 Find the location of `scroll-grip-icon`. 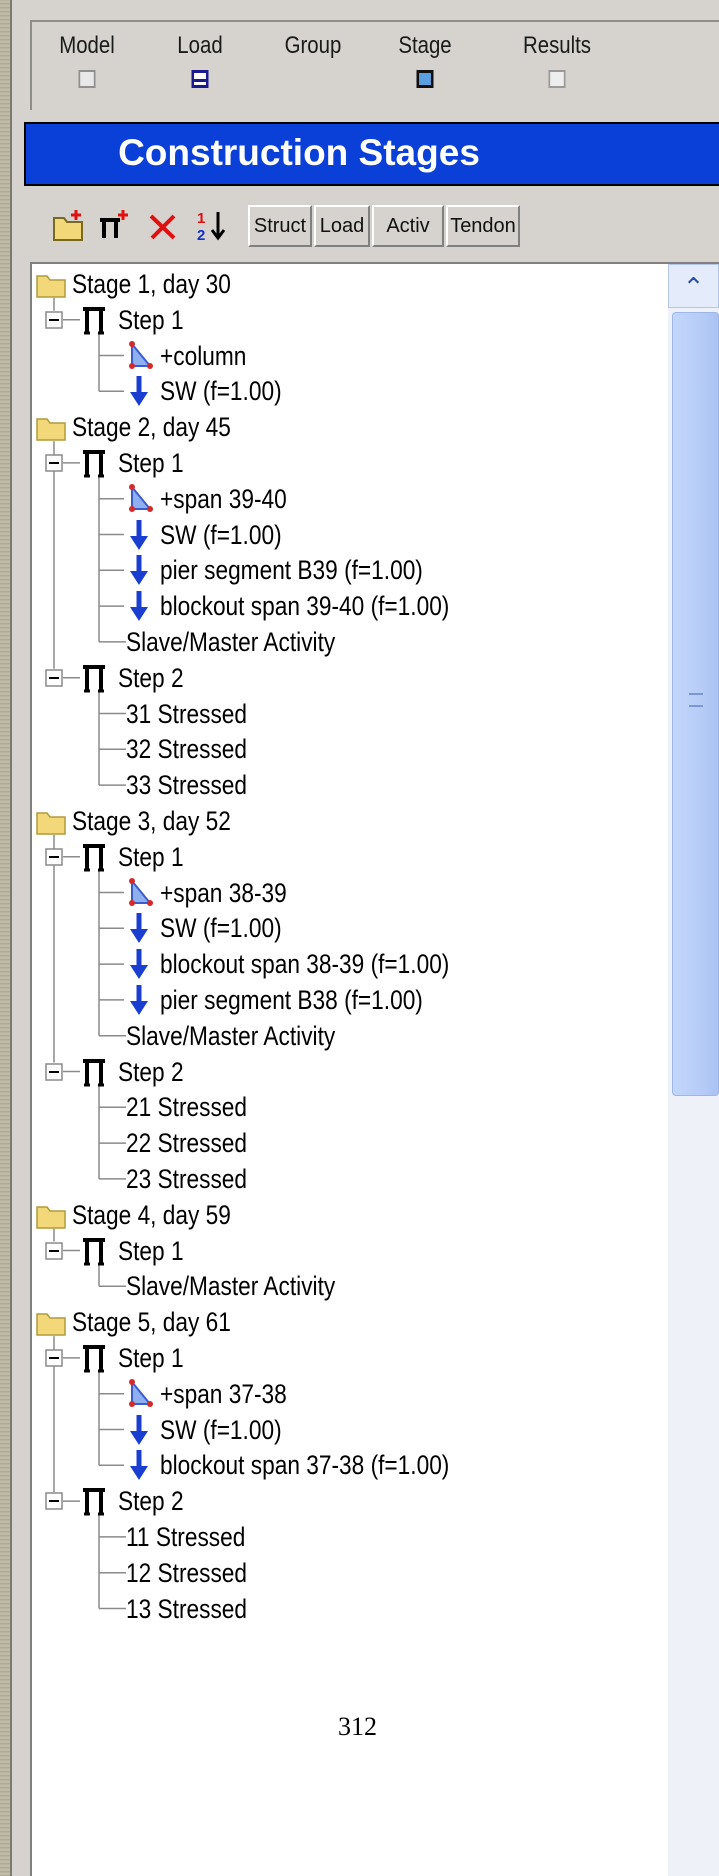

scroll-grip-icon is located at coordinates (696, 700).